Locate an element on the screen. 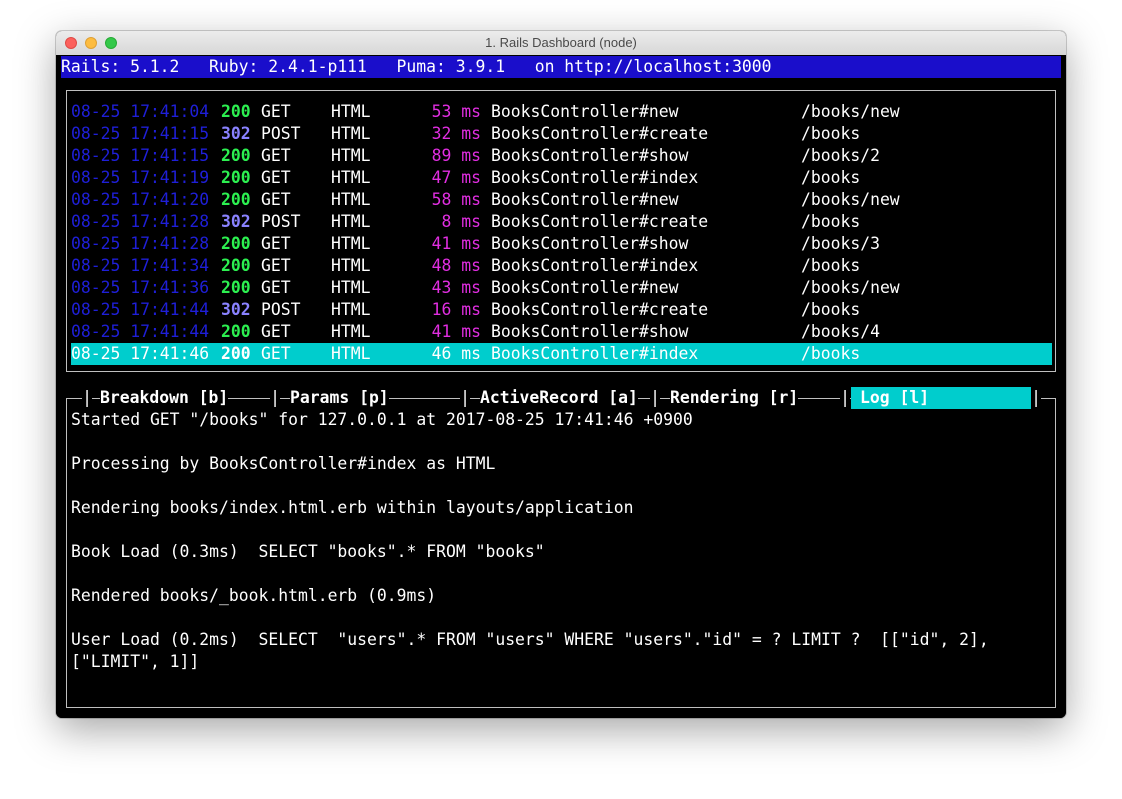 Image resolution: width=1122 pixels, height=799 pixels. rails-version: Rails: 5.1.2 is located at coordinates (120, 66).